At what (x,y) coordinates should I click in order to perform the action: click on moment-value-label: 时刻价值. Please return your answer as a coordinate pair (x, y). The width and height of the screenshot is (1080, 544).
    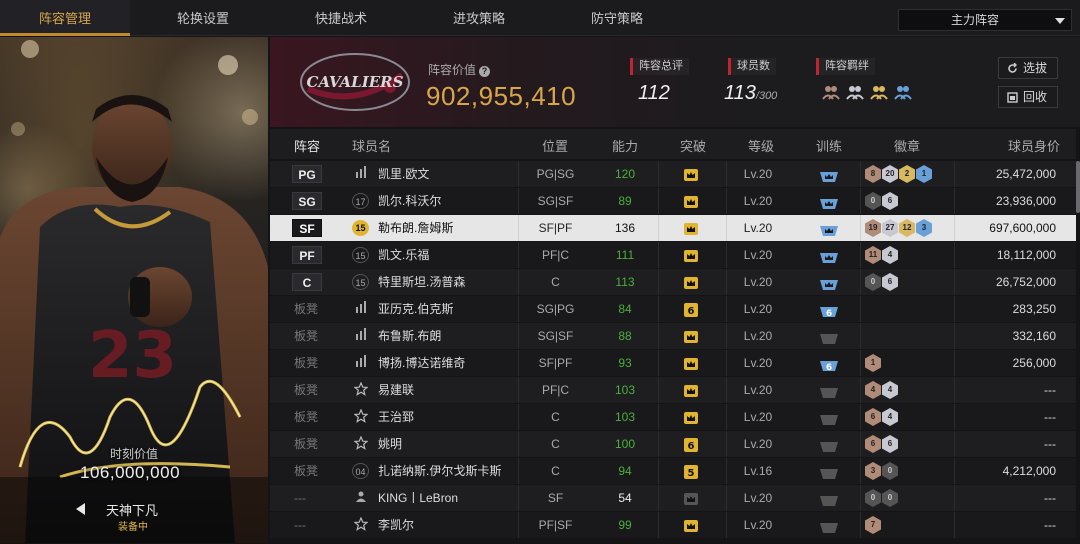
    Looking at the image, I should click on (134, 454).